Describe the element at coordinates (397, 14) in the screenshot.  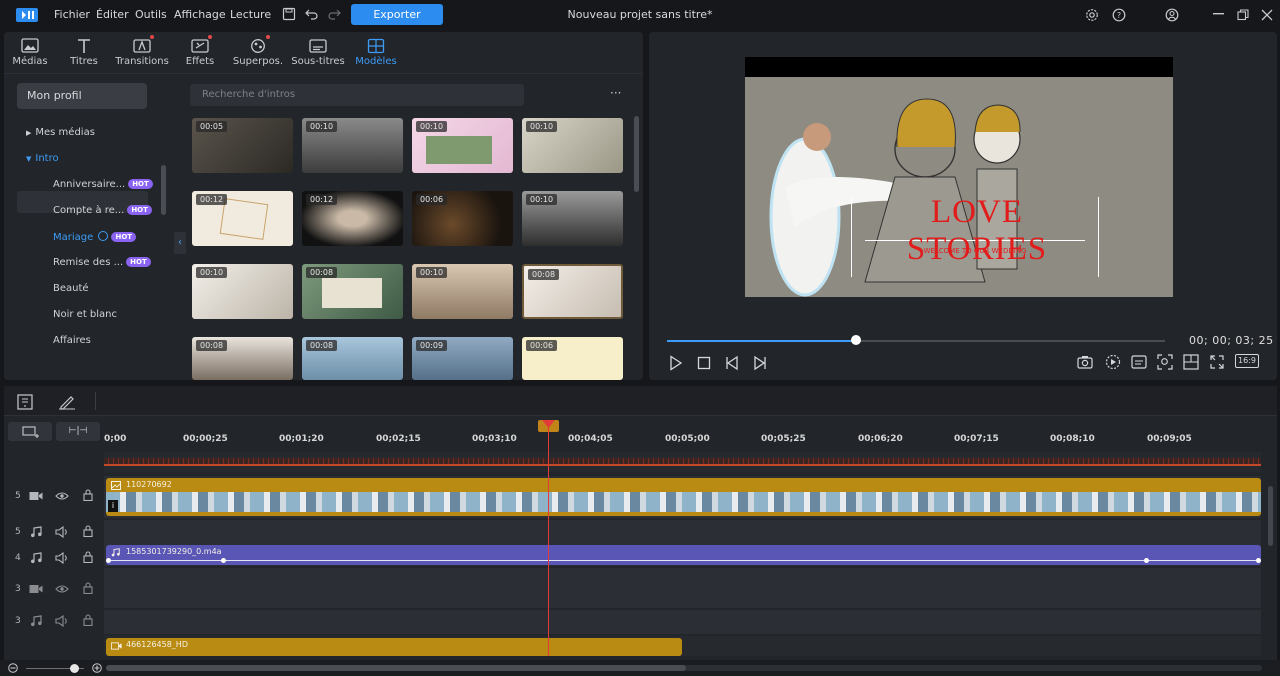
I see `export-button: Exporter` at that location.